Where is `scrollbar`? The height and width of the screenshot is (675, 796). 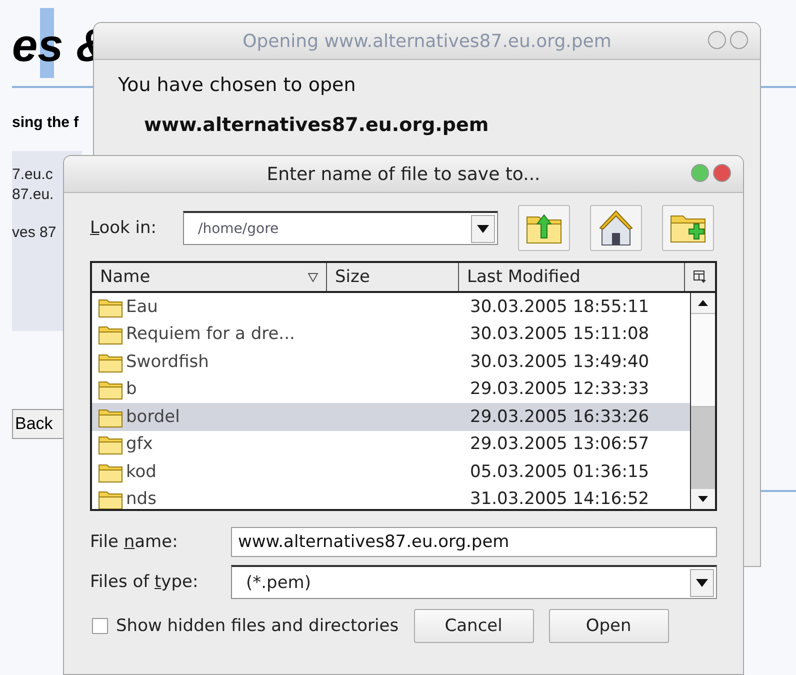
scrollbar is located at coordinates (702, 401).